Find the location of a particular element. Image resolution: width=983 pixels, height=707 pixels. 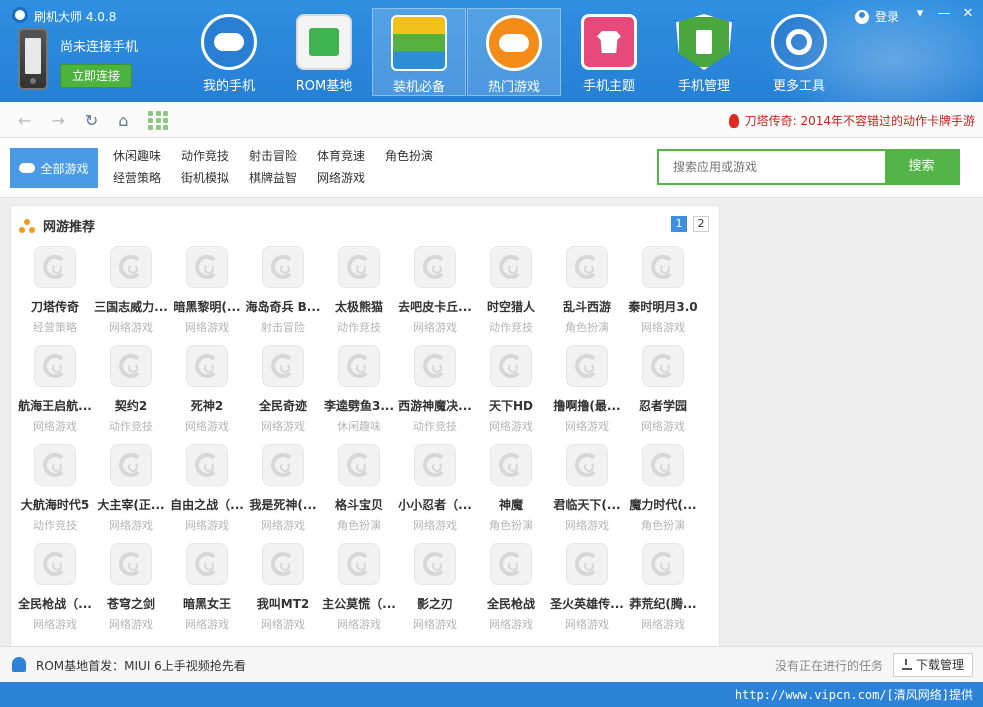

apps-grid-icon is located at coordinates (158, 120).